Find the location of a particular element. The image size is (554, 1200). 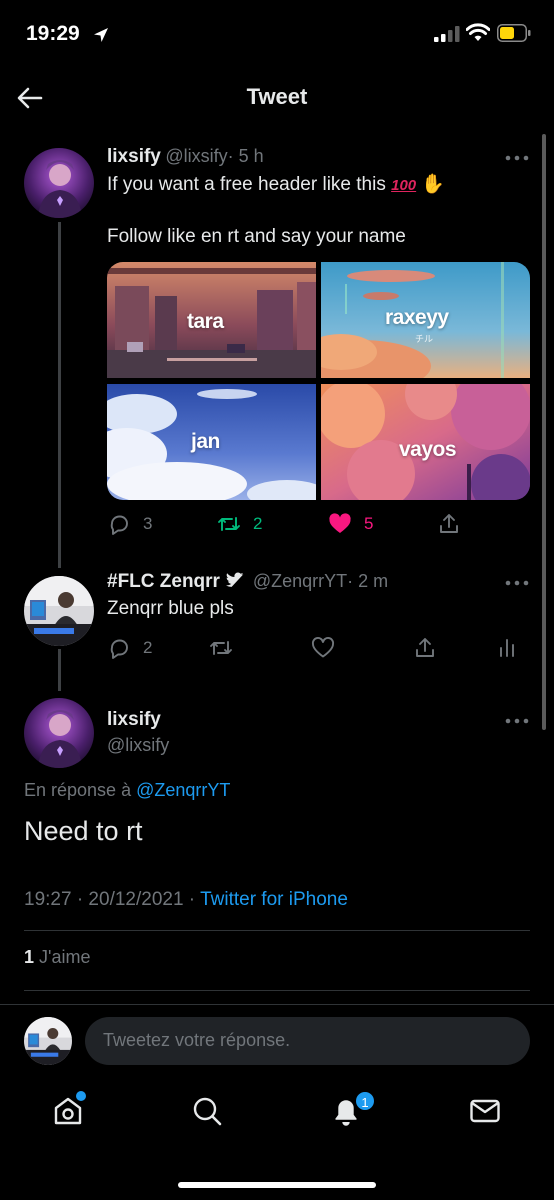

media-label: jan is located at coordinates (205, 441).